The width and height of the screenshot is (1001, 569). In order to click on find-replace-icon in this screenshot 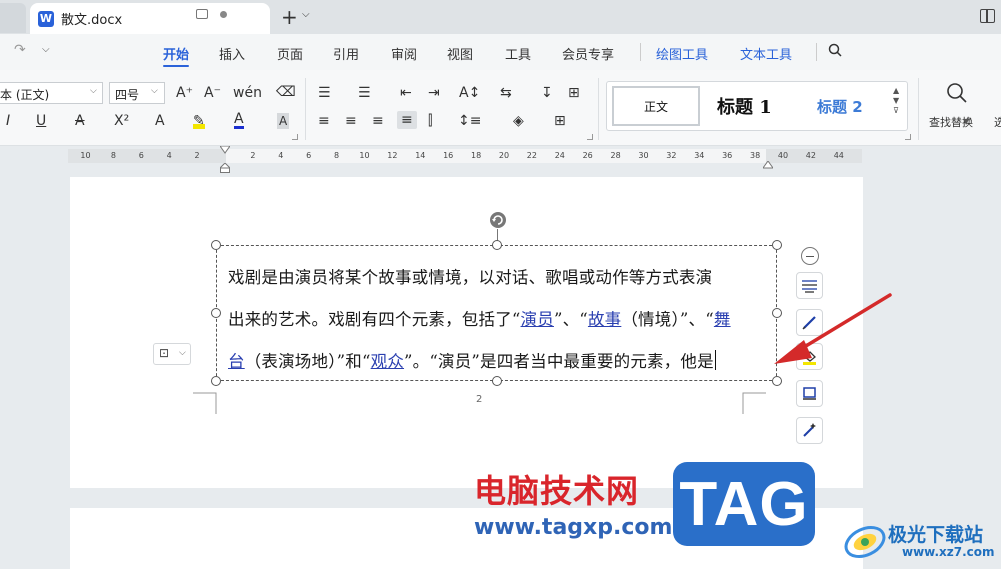, I will do `click(957, 93)`.